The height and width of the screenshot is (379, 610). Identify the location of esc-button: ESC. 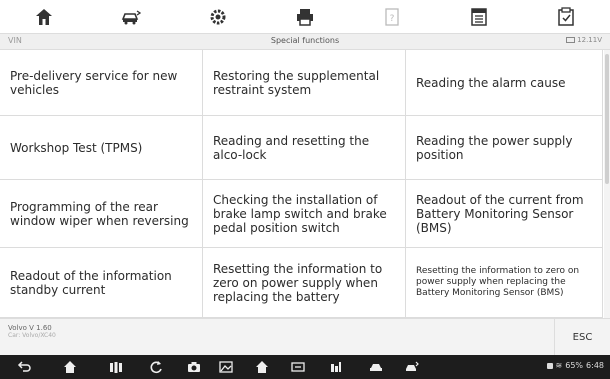
(582, 337).